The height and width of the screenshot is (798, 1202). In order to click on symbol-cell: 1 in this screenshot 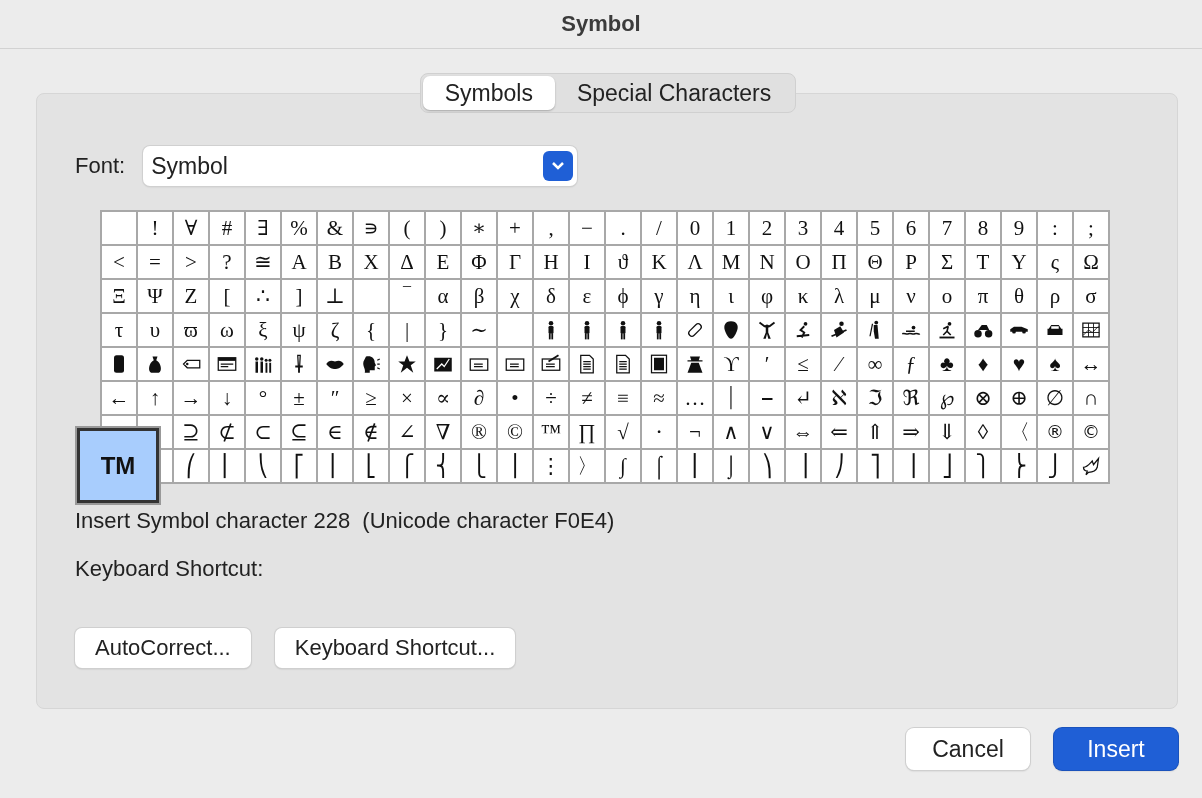, I will do `click(732, 229)`.